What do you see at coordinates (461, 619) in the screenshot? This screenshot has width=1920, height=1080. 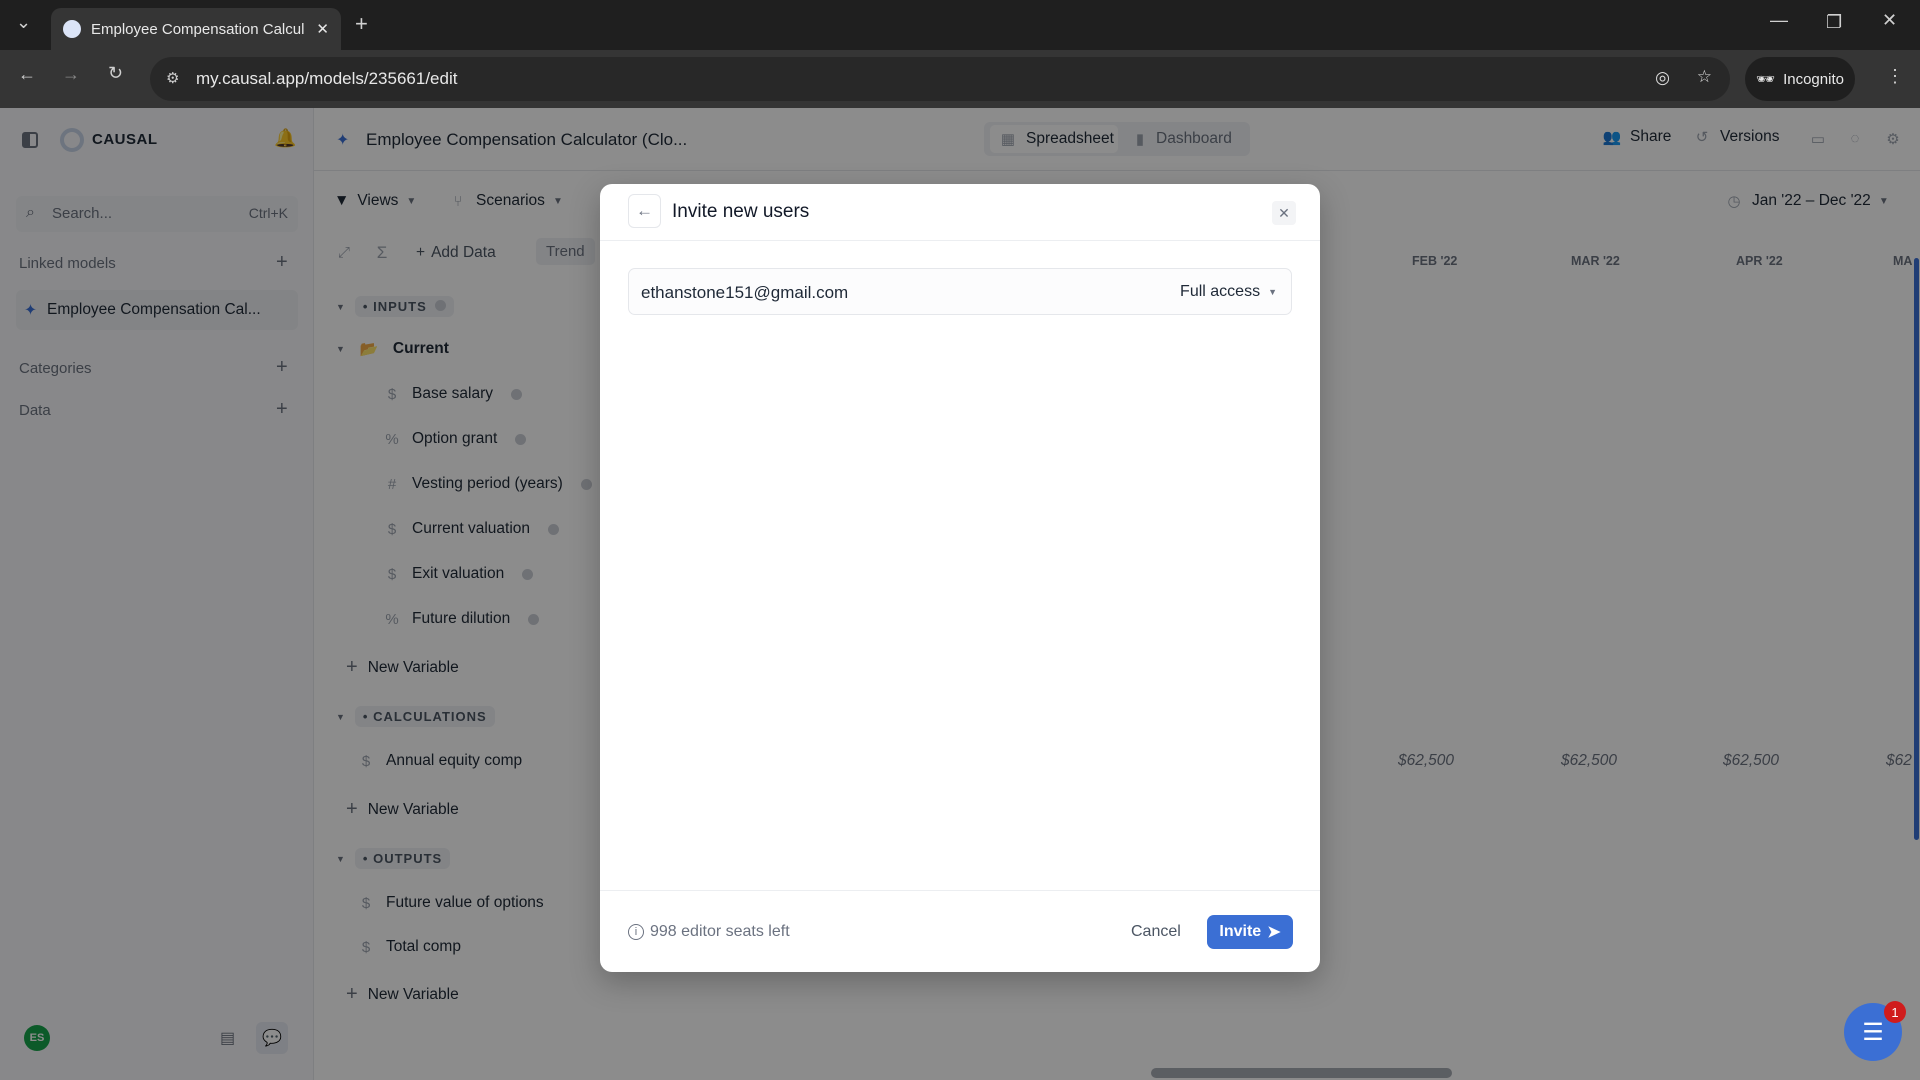 I see `variable-row: % Future dilution` at bounding box center [461, 619].